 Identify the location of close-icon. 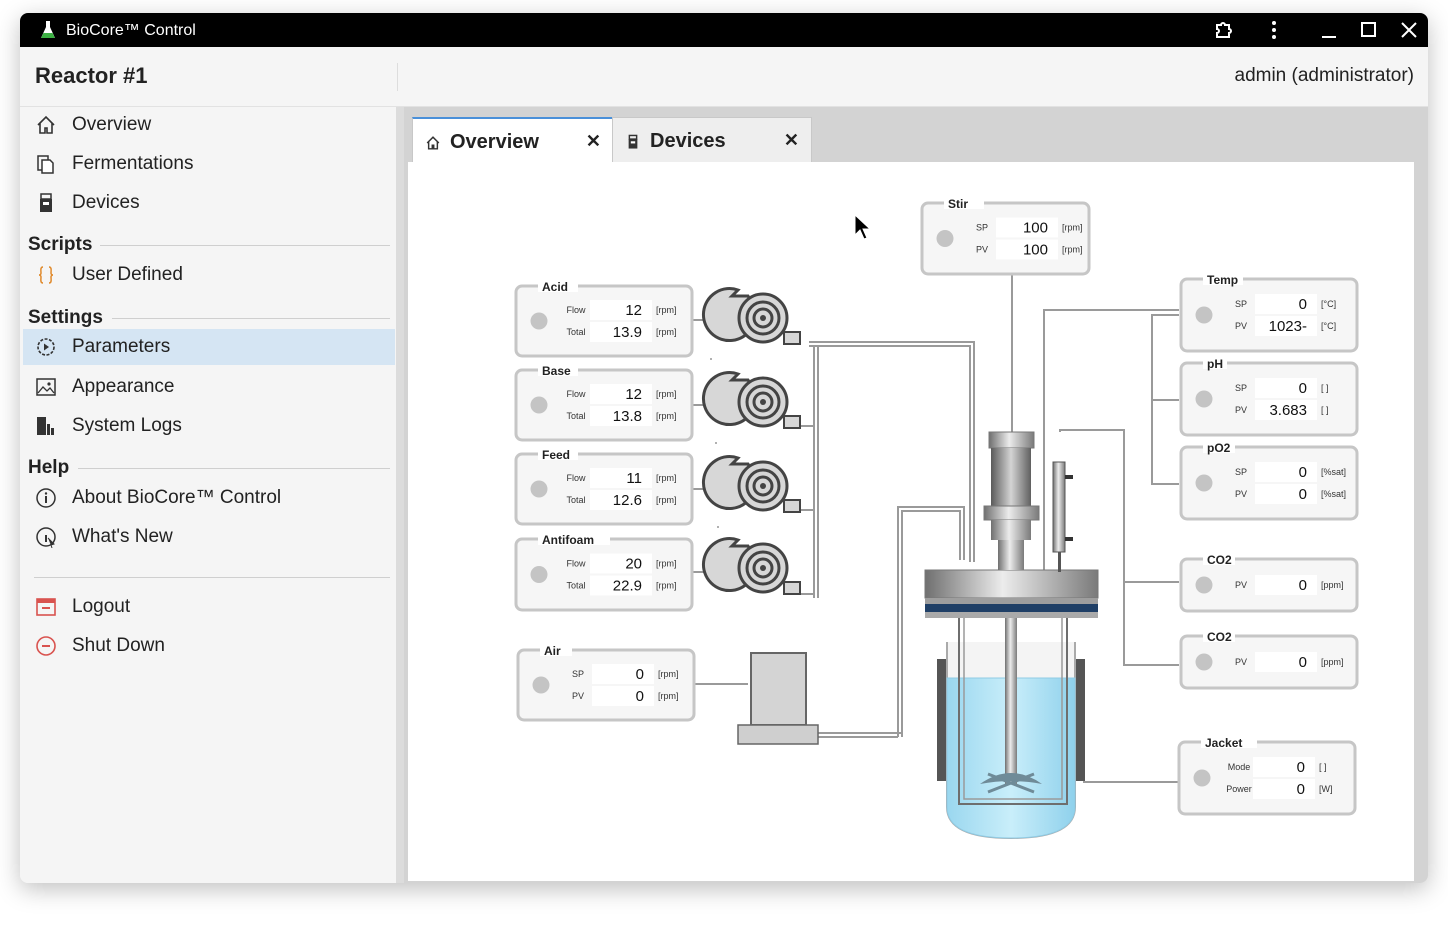
(1409, 30).